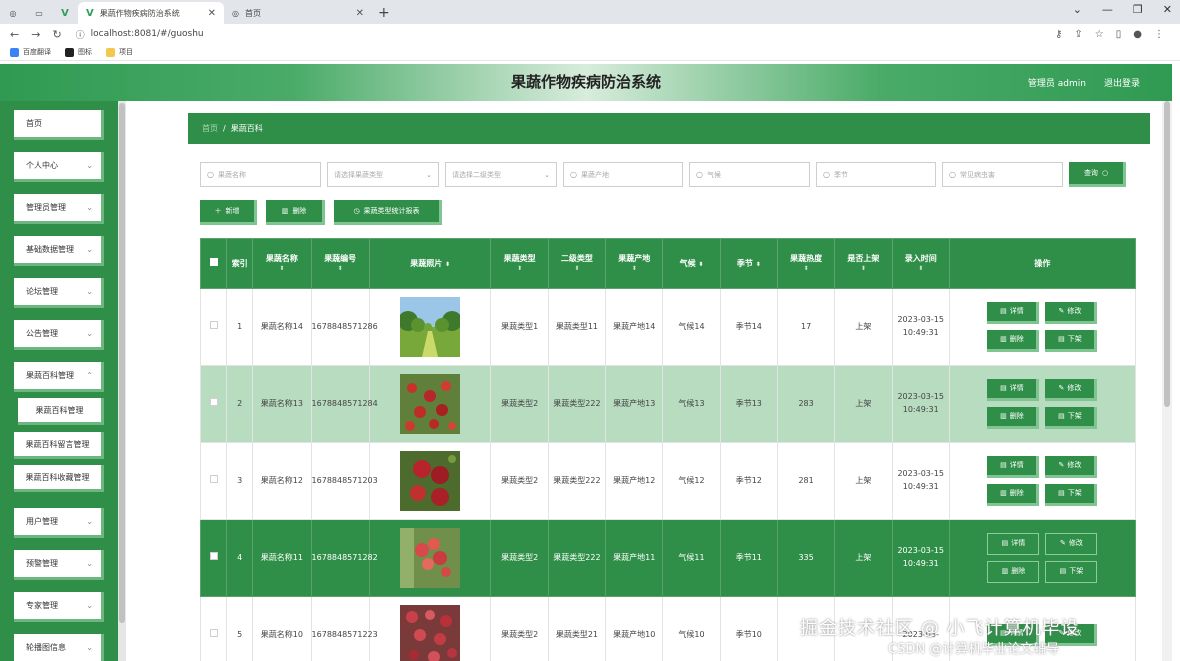  What do you see at coordinates (430, 263) in the screenshot?
I see `header-photo: 果蔬照片 ⬍` at bounding box center [430, 263].